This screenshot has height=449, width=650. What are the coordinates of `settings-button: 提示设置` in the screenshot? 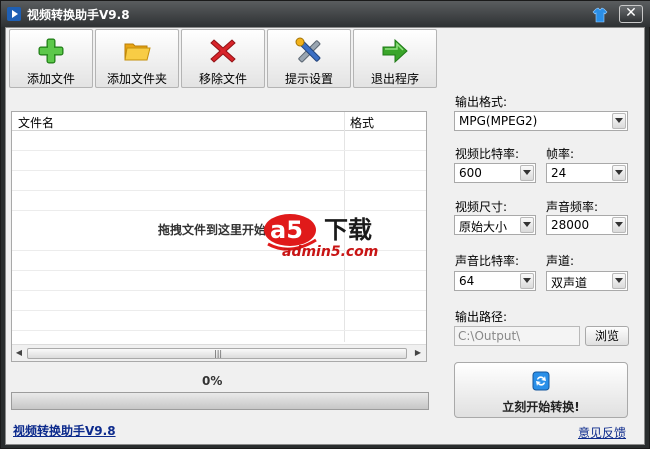 It's located at (309, 58).